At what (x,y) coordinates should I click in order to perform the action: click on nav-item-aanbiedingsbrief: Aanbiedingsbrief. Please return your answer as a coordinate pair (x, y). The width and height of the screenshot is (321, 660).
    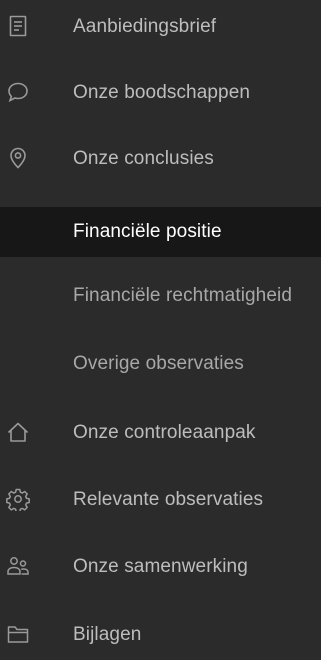
    Looking at the image, I should click on (160, 27).